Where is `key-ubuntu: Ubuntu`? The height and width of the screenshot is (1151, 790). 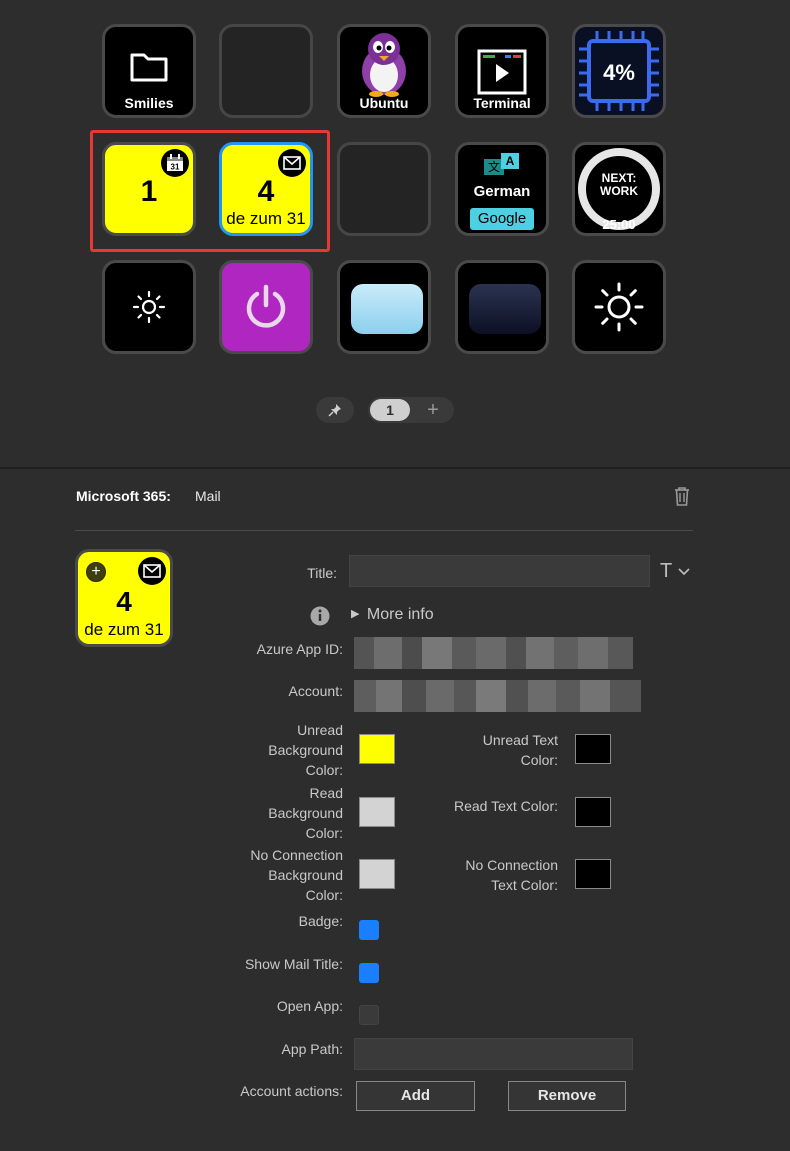 key-ubuntu: Ubuntu is located at coordinates (384, 71).